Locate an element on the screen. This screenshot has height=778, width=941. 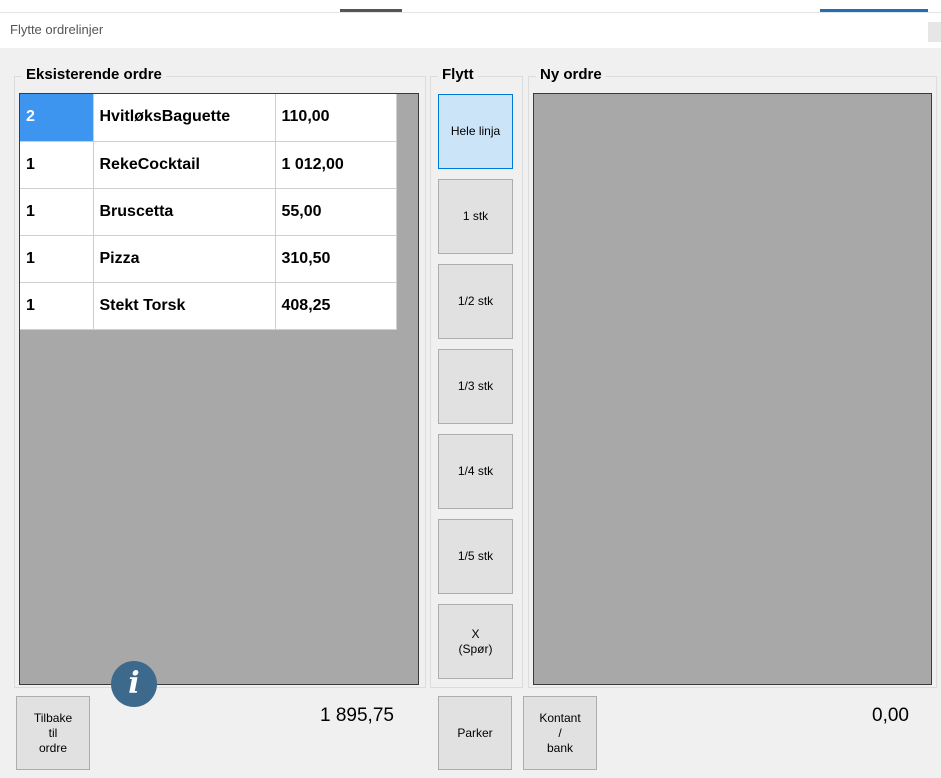
order-row: 1 RekeCocktail 1 012,00 is located at coordinates (208, 165).